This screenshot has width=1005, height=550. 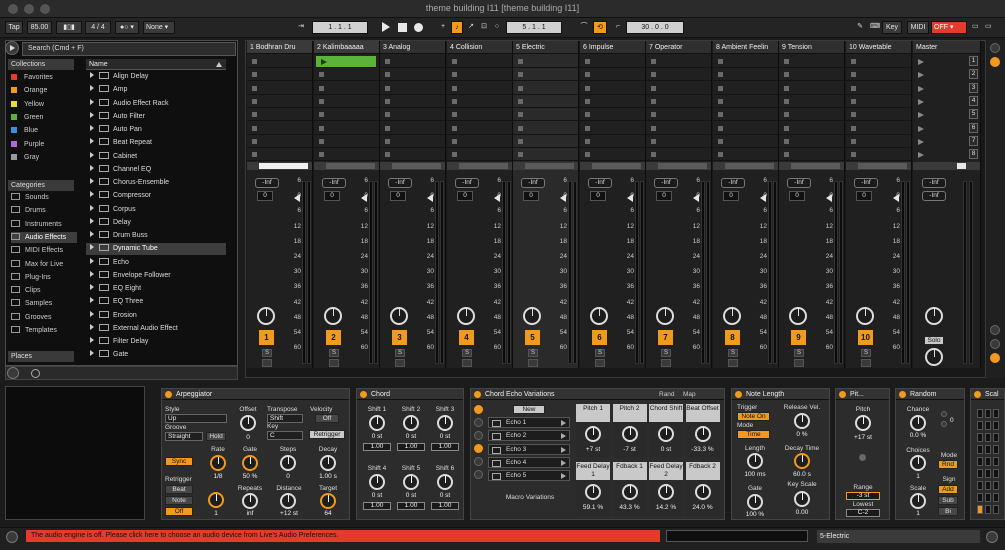 What do you see at coordinates (802, 499) in the screenshot?
I see `key-scale-knob` at bounding box center [802, 499].